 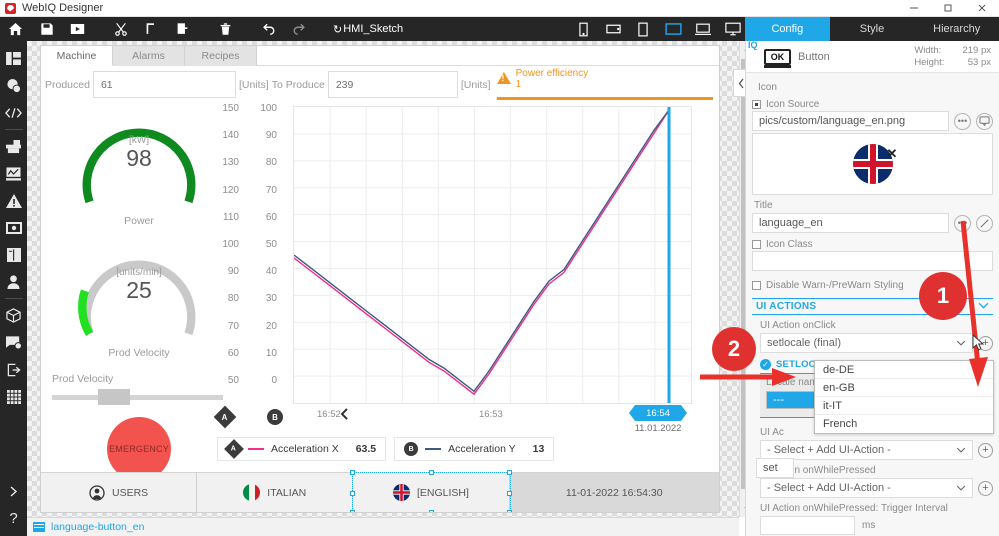 I want to click on footer-english-label: [ENGLISH], so click(x=442, y=492).